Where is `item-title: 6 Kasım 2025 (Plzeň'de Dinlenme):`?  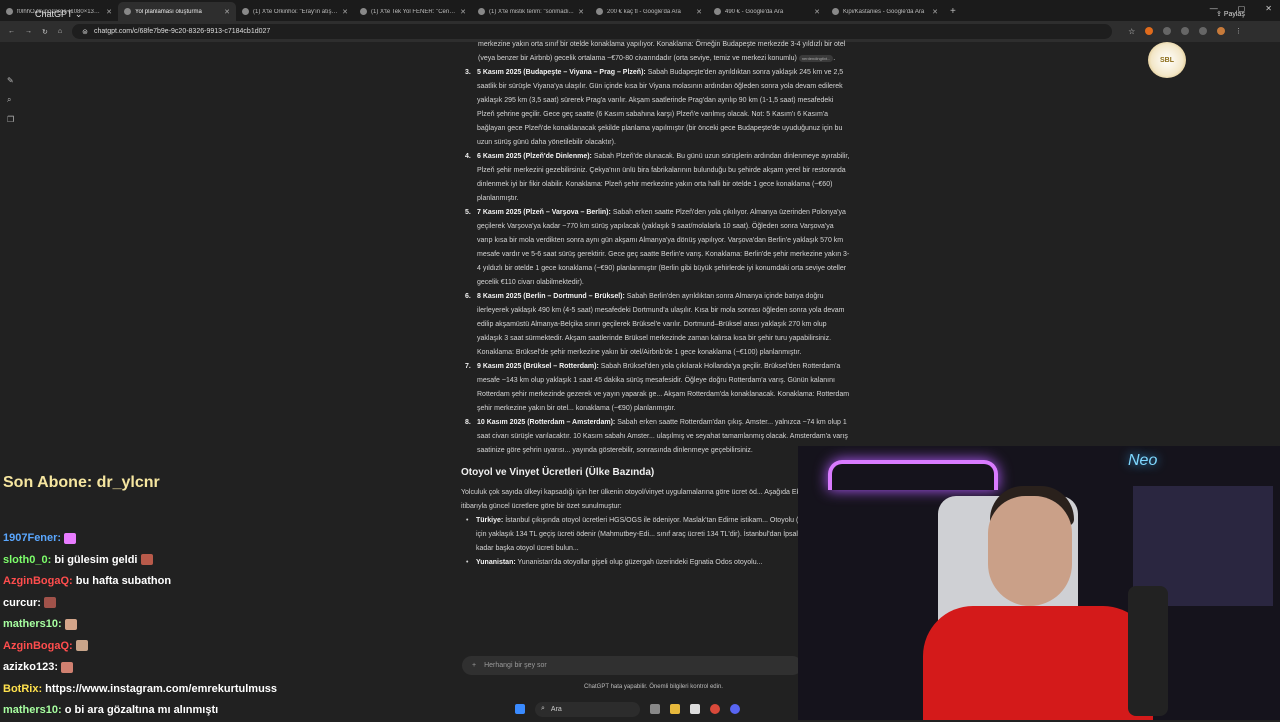 item-title: 6 Kasım 2025 (Plzeň'de Dinlenme): is located at coordinates (534, 156).